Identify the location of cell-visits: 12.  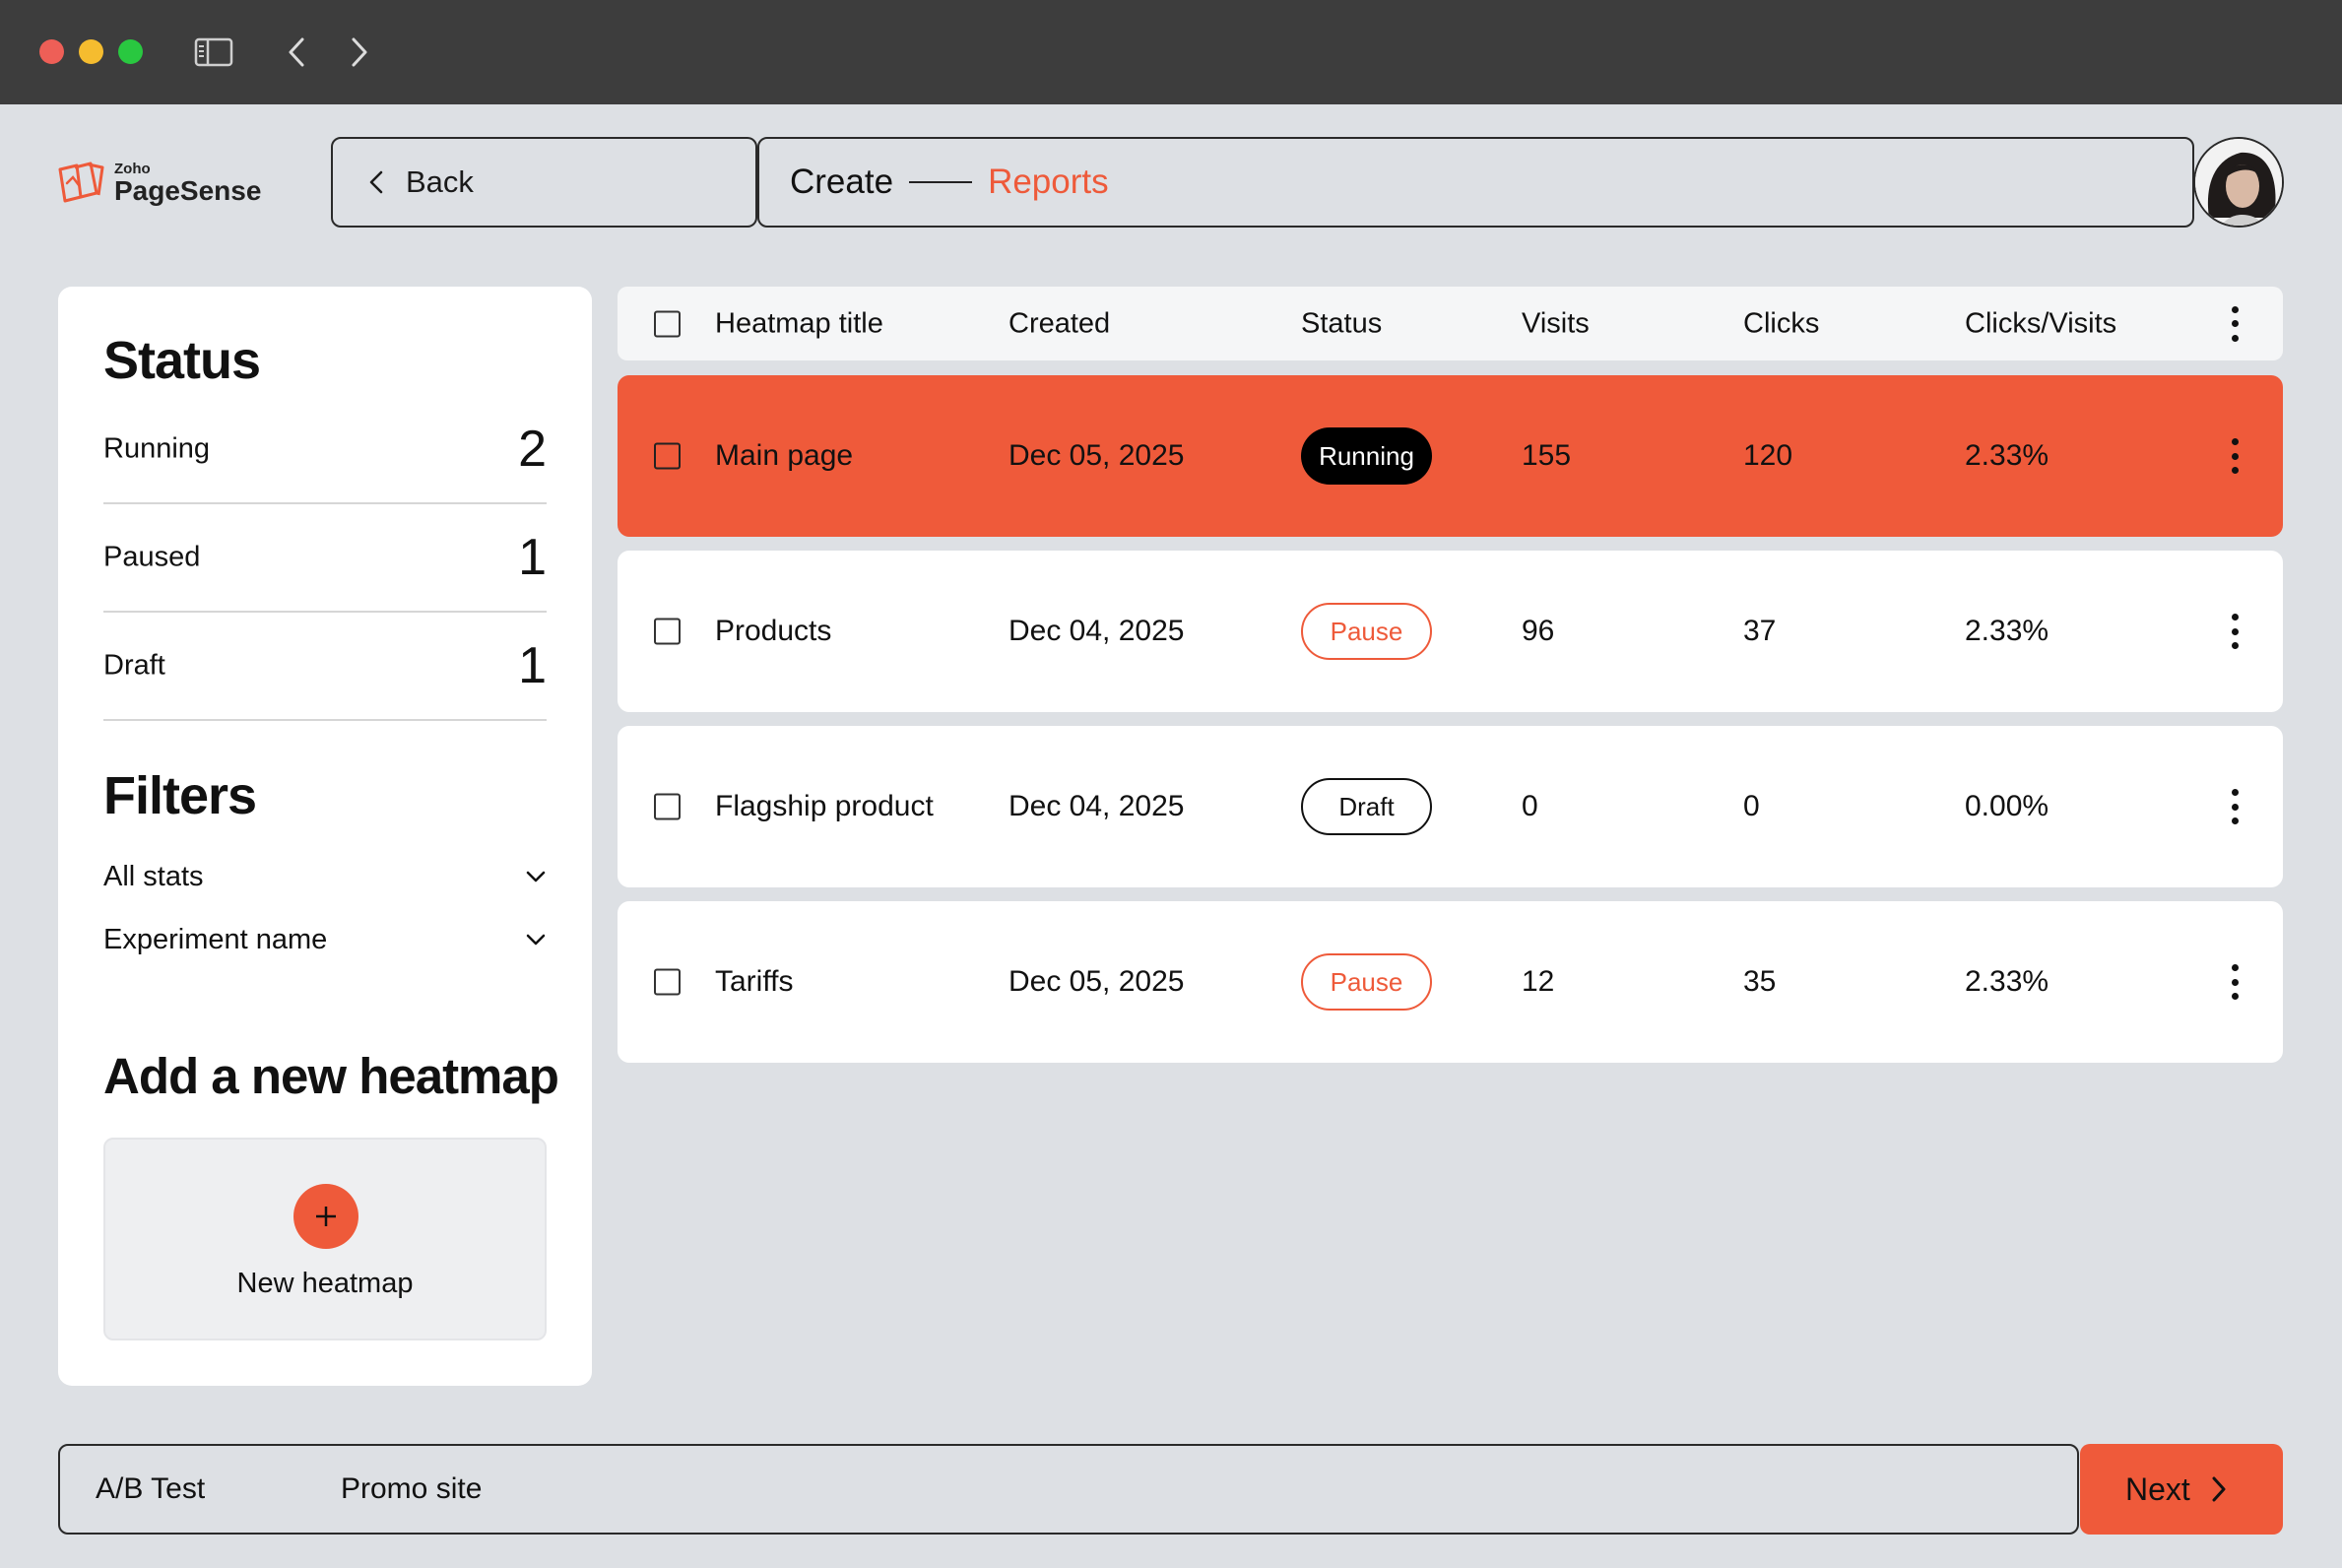
(1539, 982).